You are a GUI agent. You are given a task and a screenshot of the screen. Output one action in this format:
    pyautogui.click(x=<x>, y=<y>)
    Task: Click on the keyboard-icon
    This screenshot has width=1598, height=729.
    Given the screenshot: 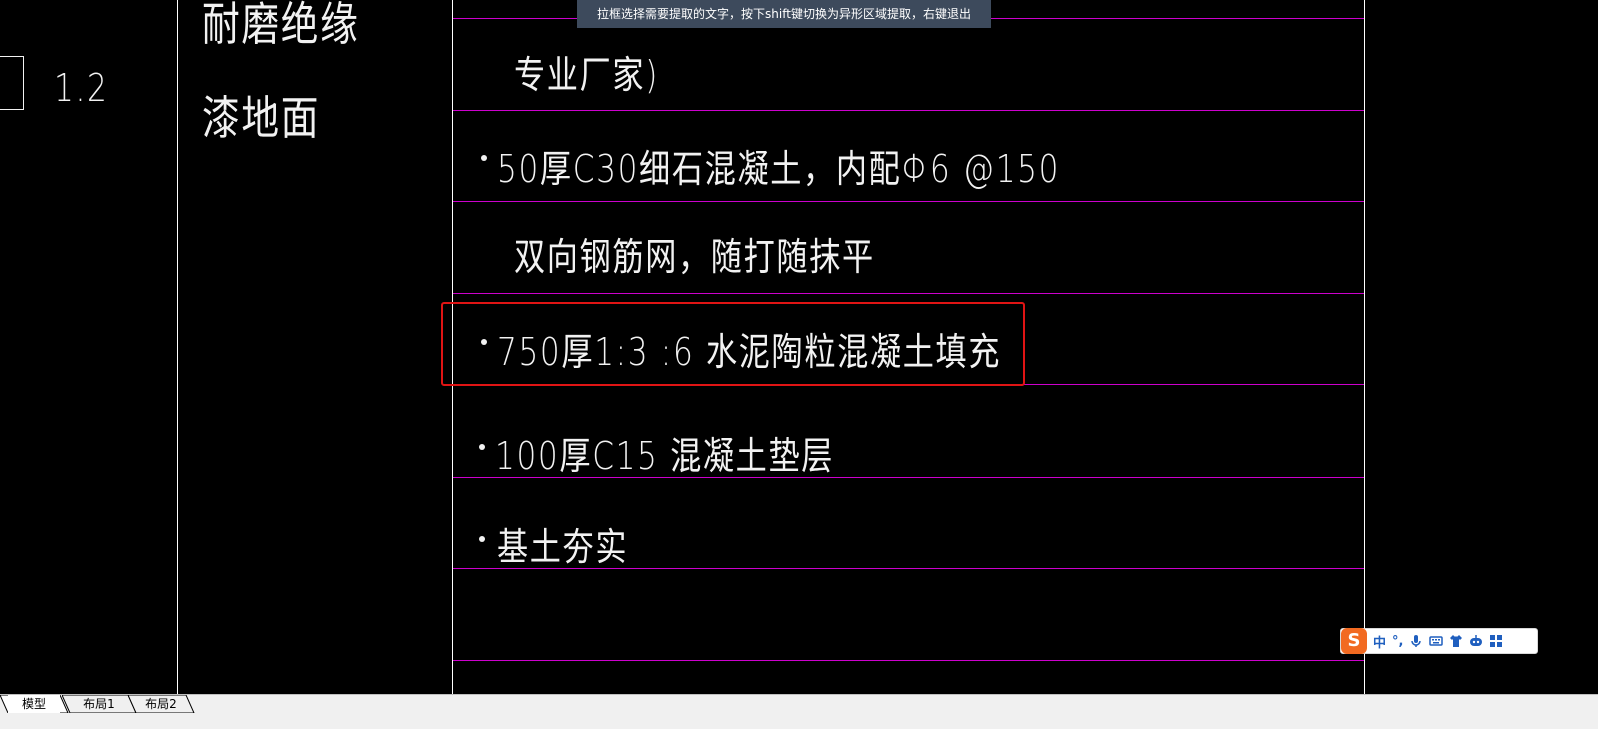 What is the action you would take?
    pyautogui.click(x=1436, y=641)
    